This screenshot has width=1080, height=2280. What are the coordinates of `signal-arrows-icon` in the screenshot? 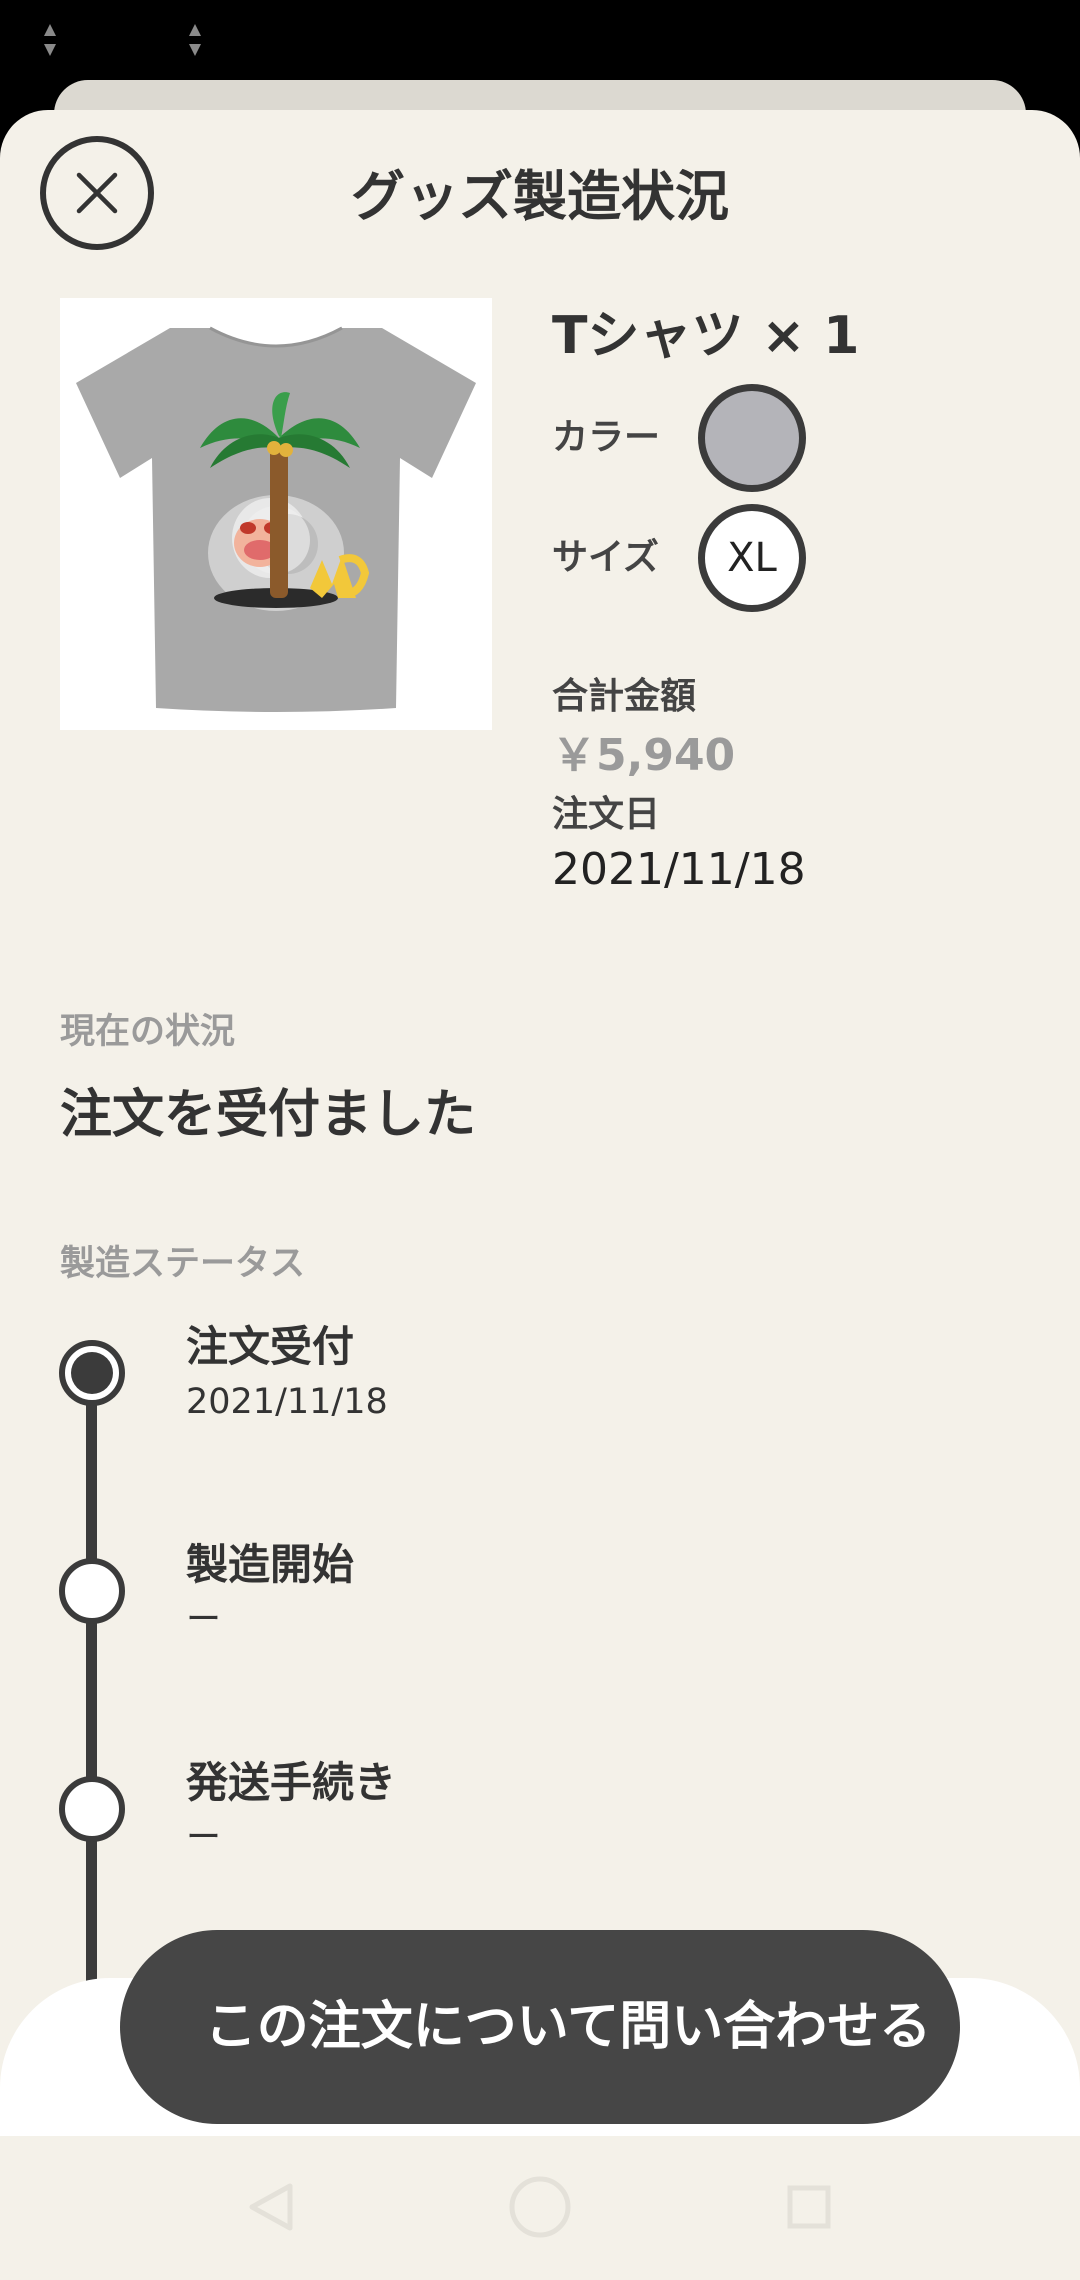 It's located at (50, 40).